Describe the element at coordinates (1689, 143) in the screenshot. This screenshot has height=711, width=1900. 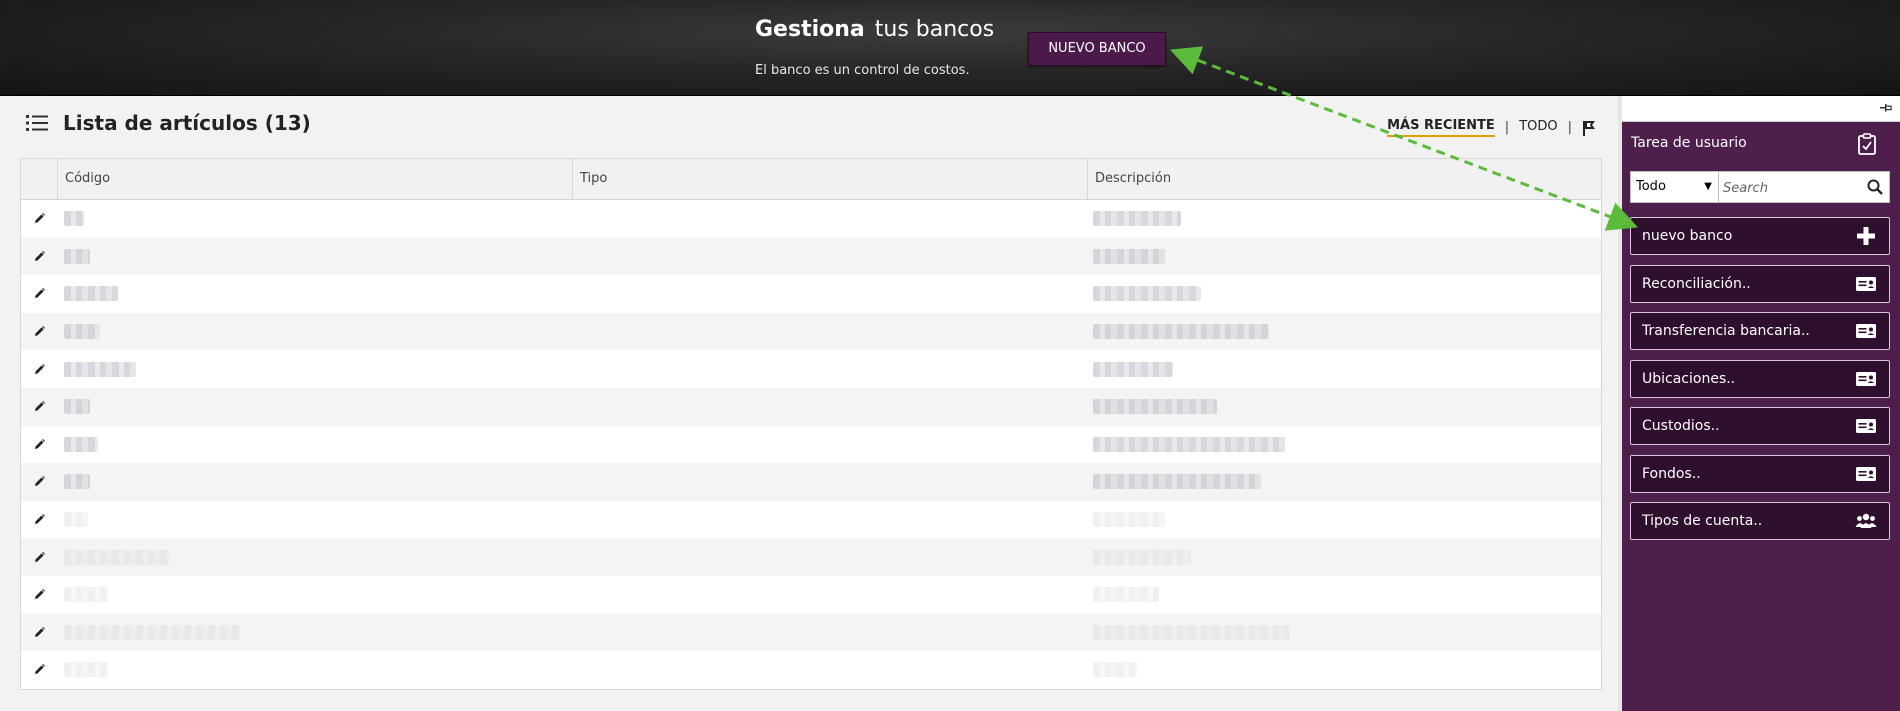
I see `sidebar-title: Tarea de usuario` at that location.